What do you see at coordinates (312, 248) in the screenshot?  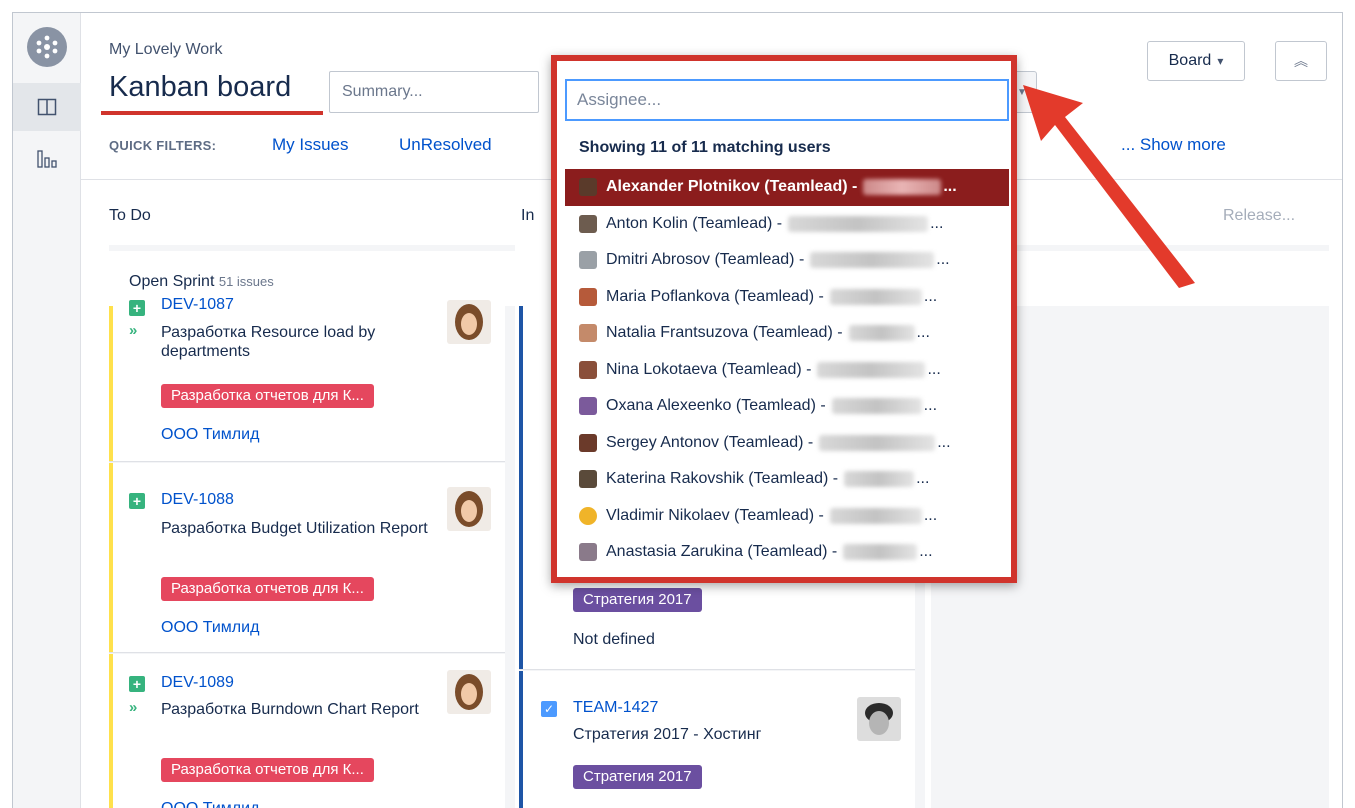 I see `column-header-bar` at bounding box center [312, 248].